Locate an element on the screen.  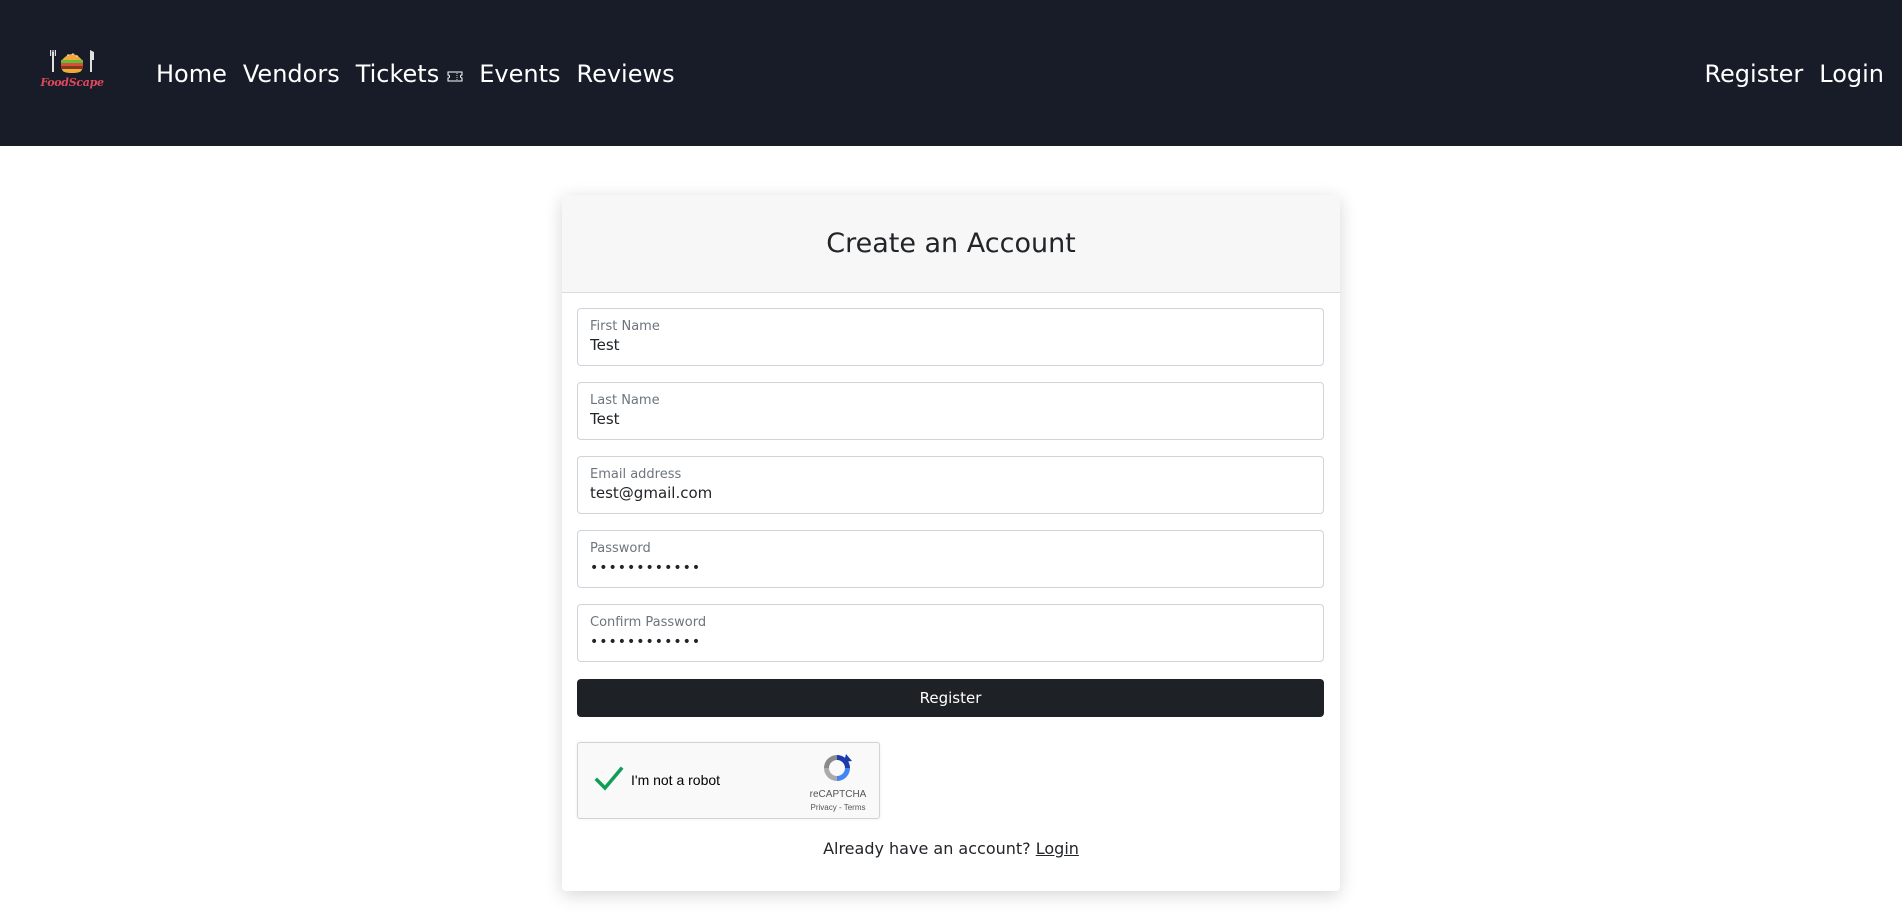
recaptcha-brand: reCAPTCHA is located at coordinates (838, 794).